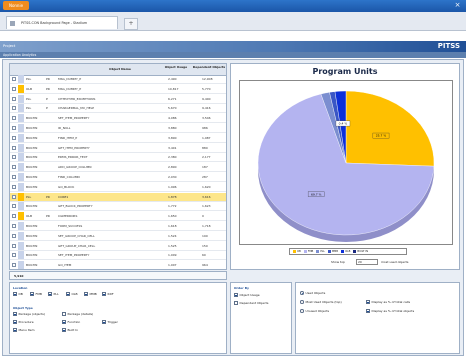 This screenshot has height=357, width=466. I want to click on table-row: PLL PR CORE1 1,878 3,616, so click(118, 197).